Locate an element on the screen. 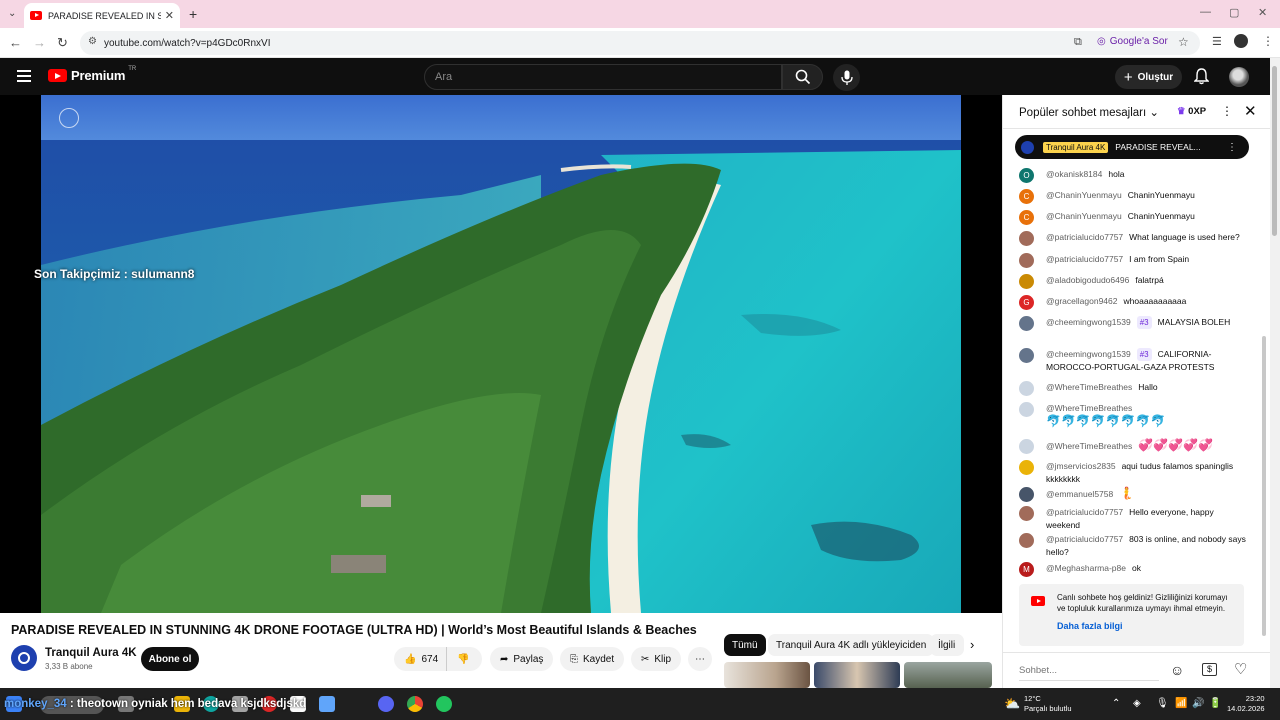 Image resolution: width=1280 pixels, height=720 pixels. bookmark-star-icon: ☆ is located at coordinates (1183, 42).